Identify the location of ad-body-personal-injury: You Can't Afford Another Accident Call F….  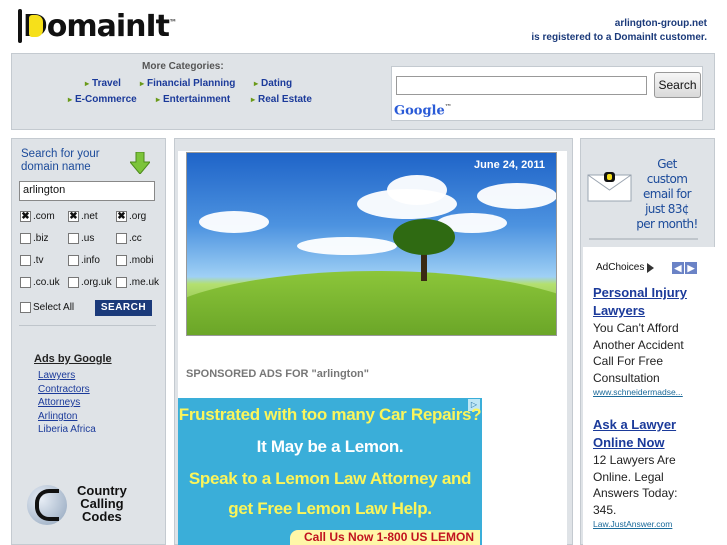
(638, 353).